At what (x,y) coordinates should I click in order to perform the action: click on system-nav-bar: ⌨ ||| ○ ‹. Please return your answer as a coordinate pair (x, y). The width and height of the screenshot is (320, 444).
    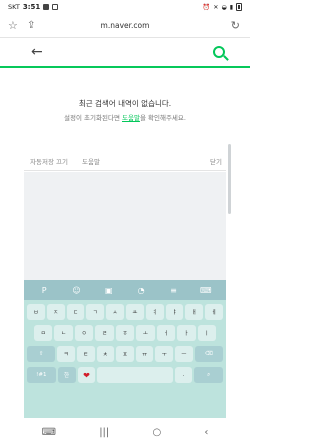
    Looking at the image, I should click on (125, 432).